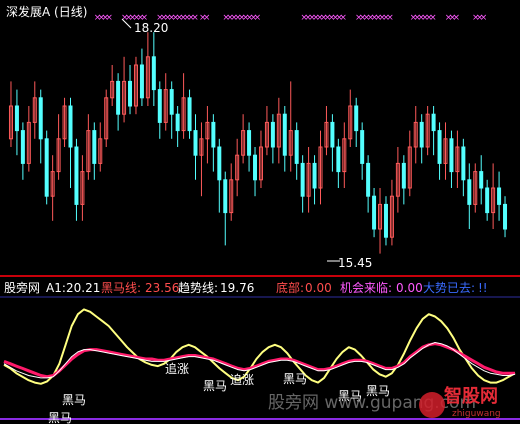  Describe the element at coordinates (121, 288) in the screenshot. I see `black-horse-label: 黑马线:` at that location.